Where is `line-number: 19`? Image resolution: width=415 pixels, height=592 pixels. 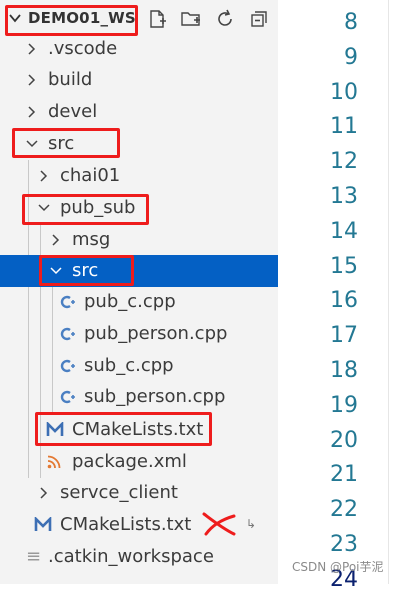 line-number: 19 is located at coordinates (344, 405).